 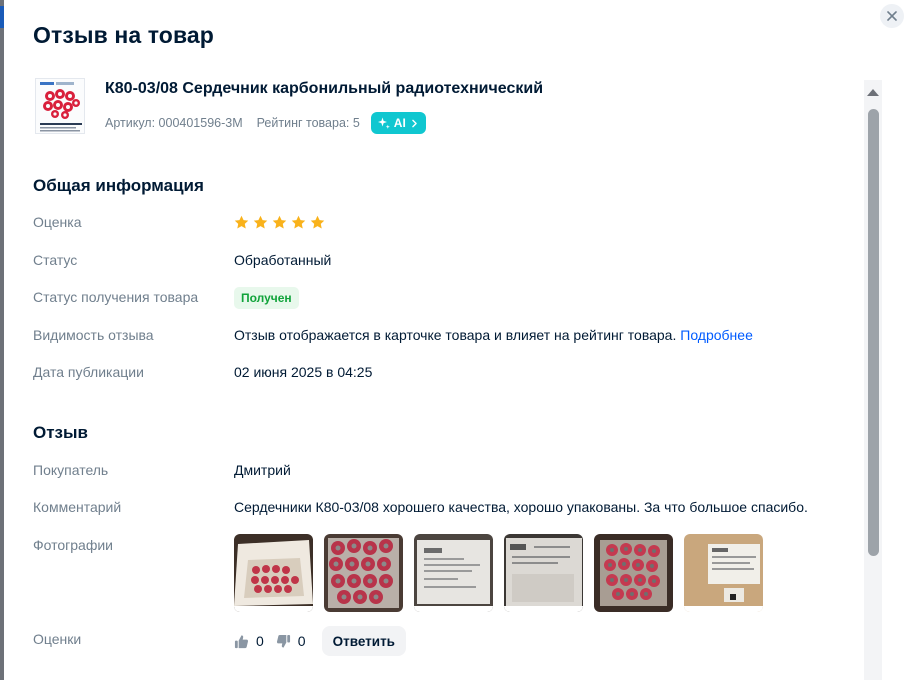 What do you see at coordinates (320, 641) in the screenshot?
I see `review-ratings: 0 0 Ответить` at bounding box center [320, 641].